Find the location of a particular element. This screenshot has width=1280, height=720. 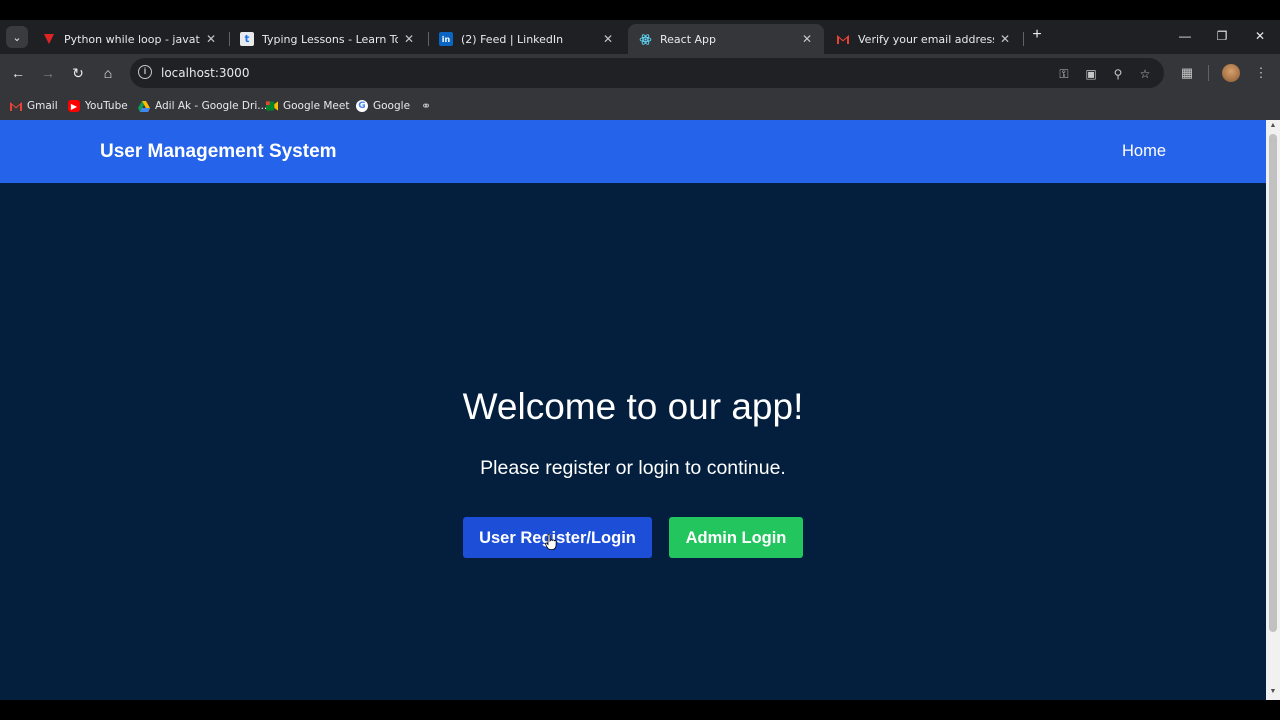

browser-tab-active: React App ✕ is located at coordinates (726, 39).